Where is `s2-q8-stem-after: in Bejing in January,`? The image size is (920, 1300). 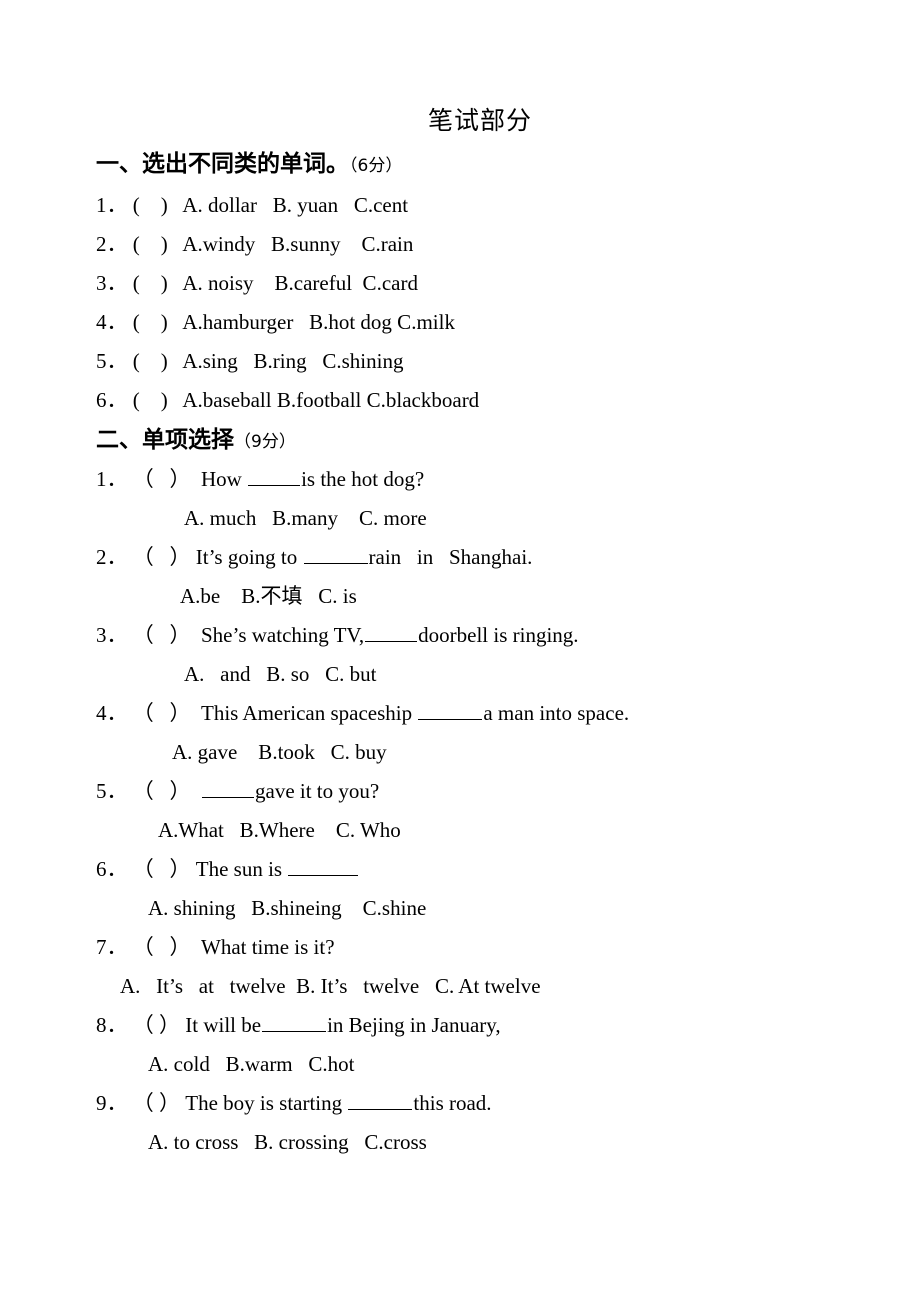
s2-q8-stem-after: in Bejing in January, is located at coordinates (414, 1025).